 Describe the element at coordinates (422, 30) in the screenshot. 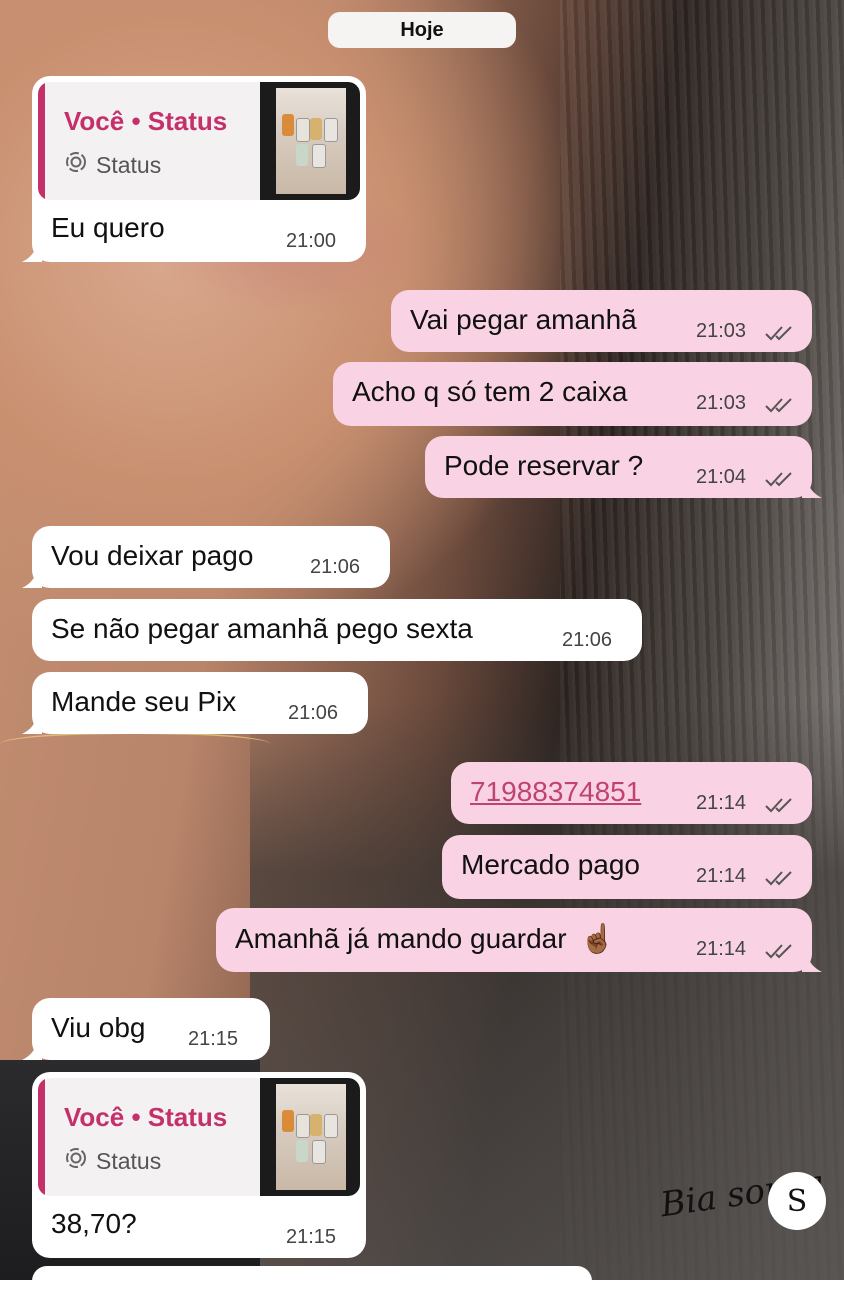

I see `date-separator: Hoje` at that location.